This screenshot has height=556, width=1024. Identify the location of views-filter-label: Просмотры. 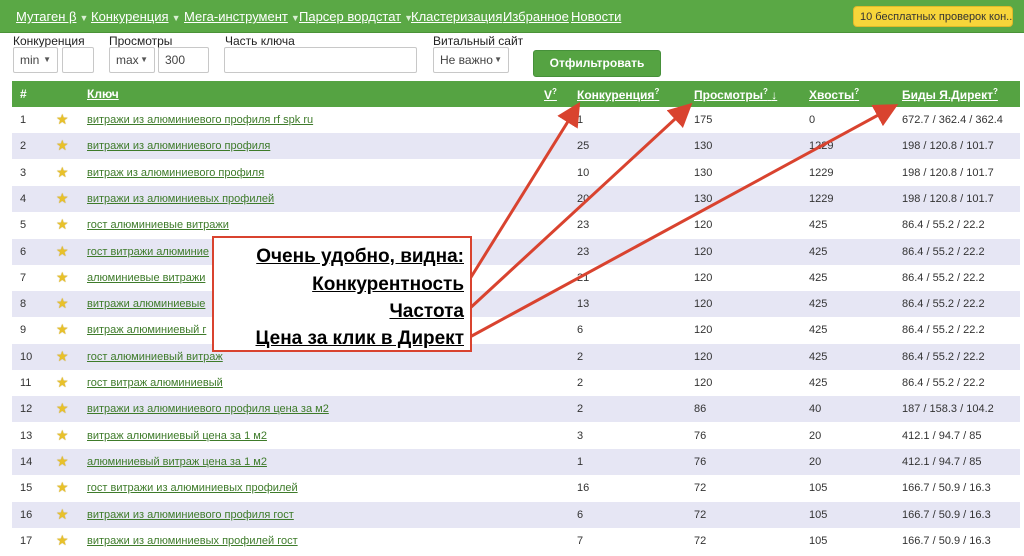
(141, 41).